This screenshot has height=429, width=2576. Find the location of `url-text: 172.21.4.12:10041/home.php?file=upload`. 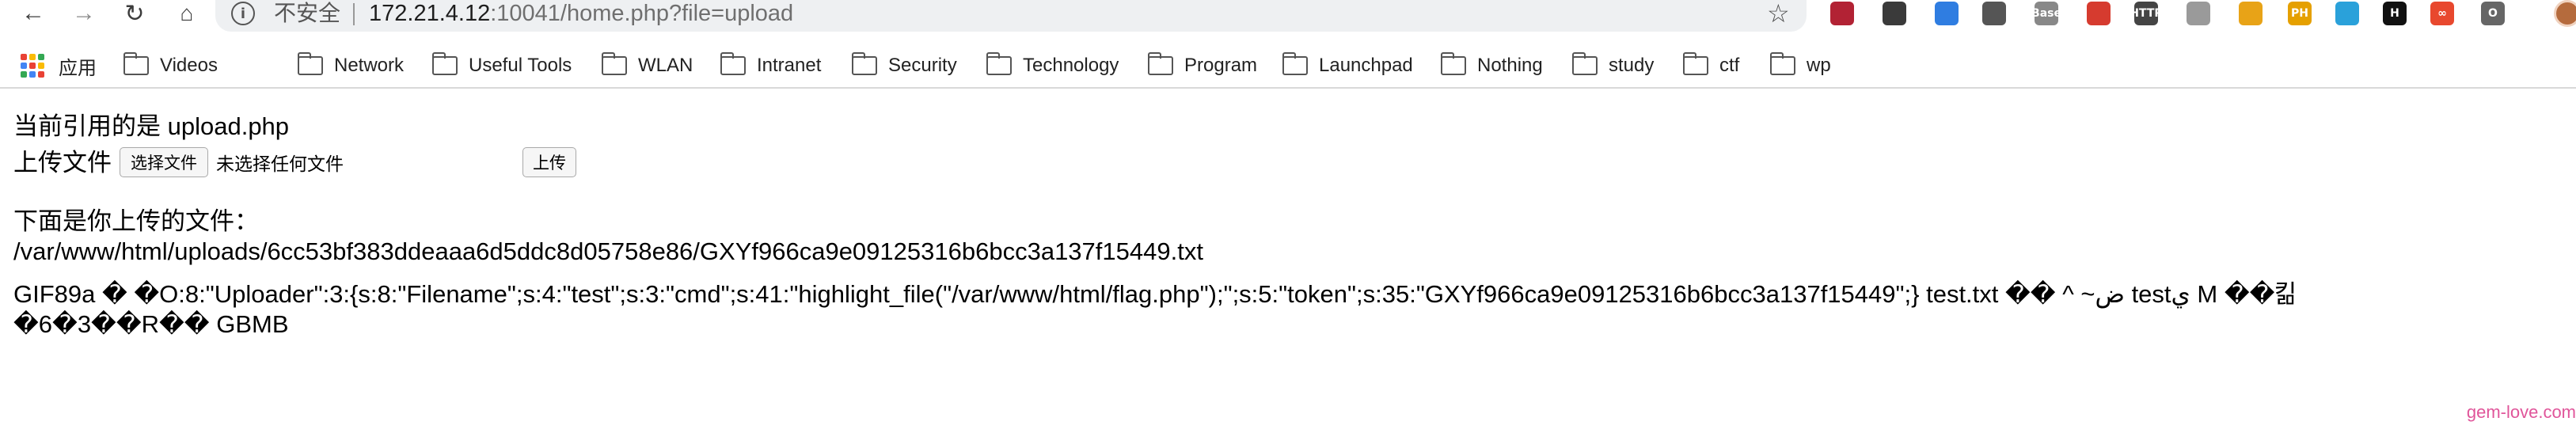

url-text: 172.21.4.12:10041/home.php?file=upload is located at coordinates (581, 14).